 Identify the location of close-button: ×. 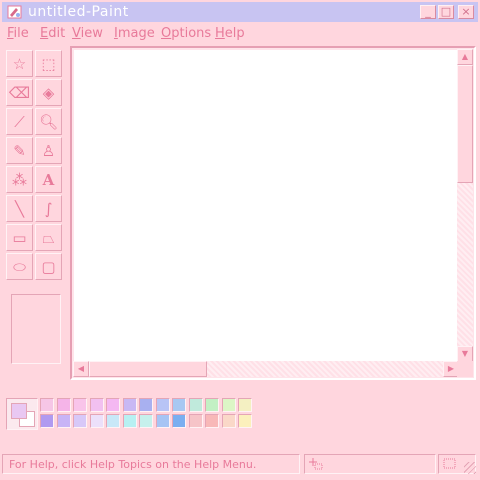
(466, 12).